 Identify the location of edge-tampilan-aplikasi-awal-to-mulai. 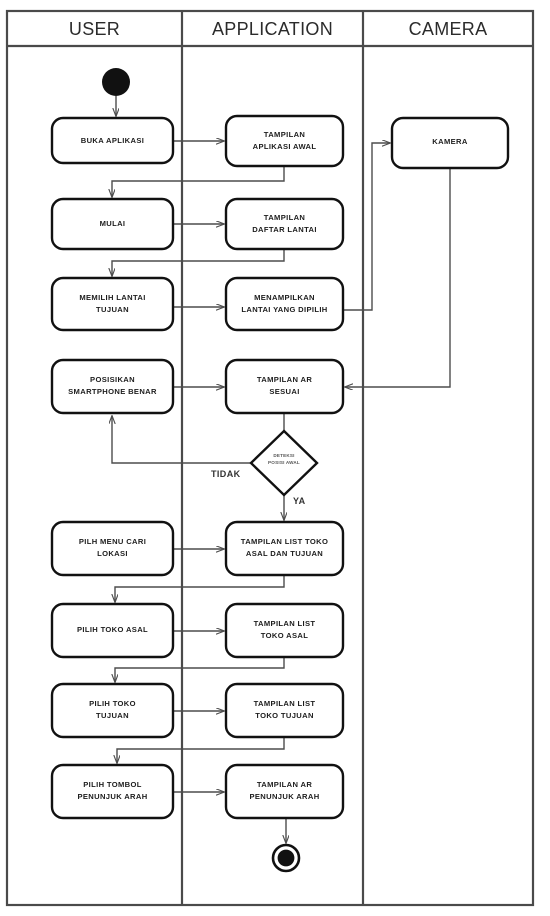
(198, 181).